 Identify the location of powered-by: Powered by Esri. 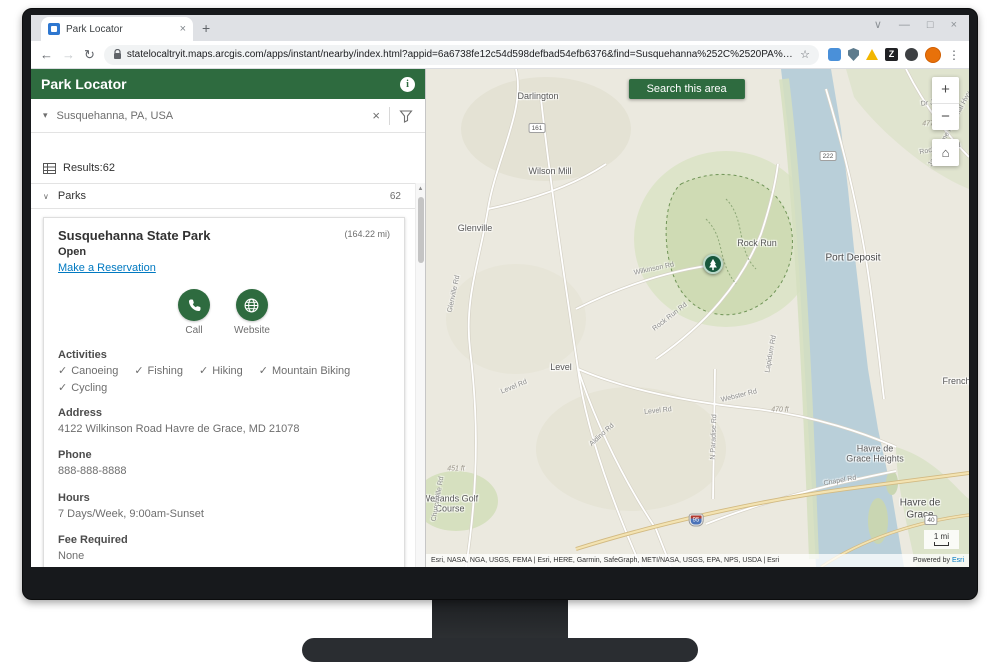
(938, 560).